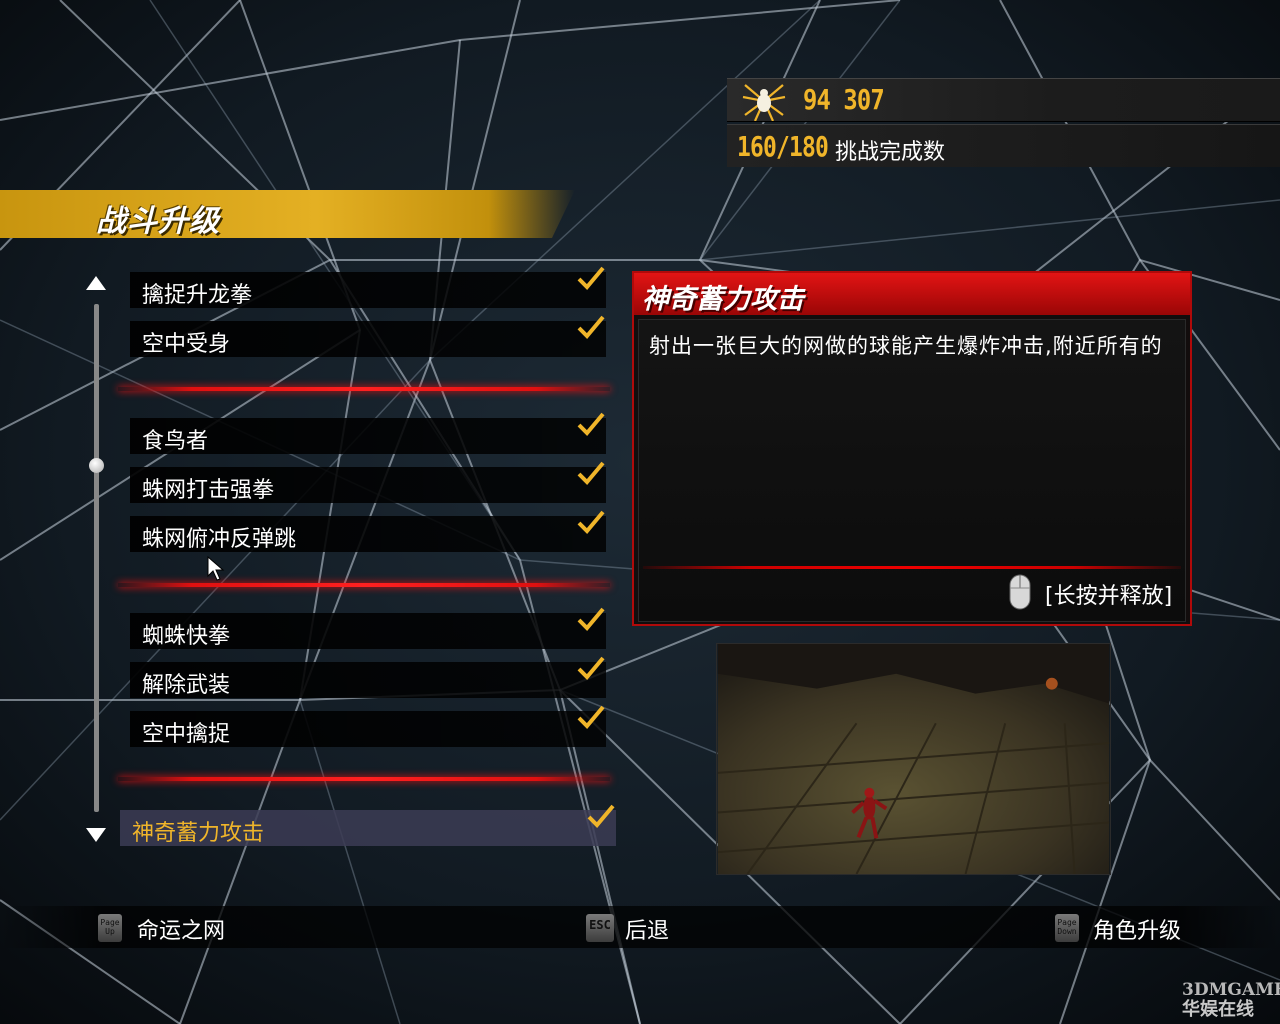  What do you see at coordinates (368, 433) in the screenshot?
I see `upgrade-item: 食鸟者` at bounding box center [368, 433].